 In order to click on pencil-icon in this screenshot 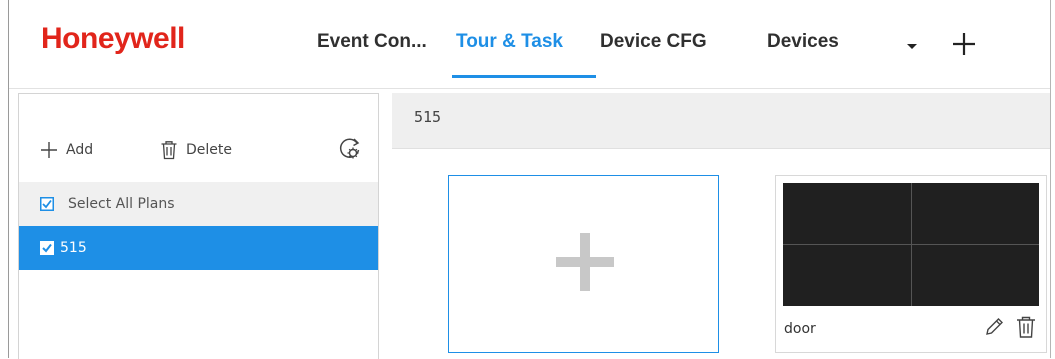, I will do `click(994, 327)`.